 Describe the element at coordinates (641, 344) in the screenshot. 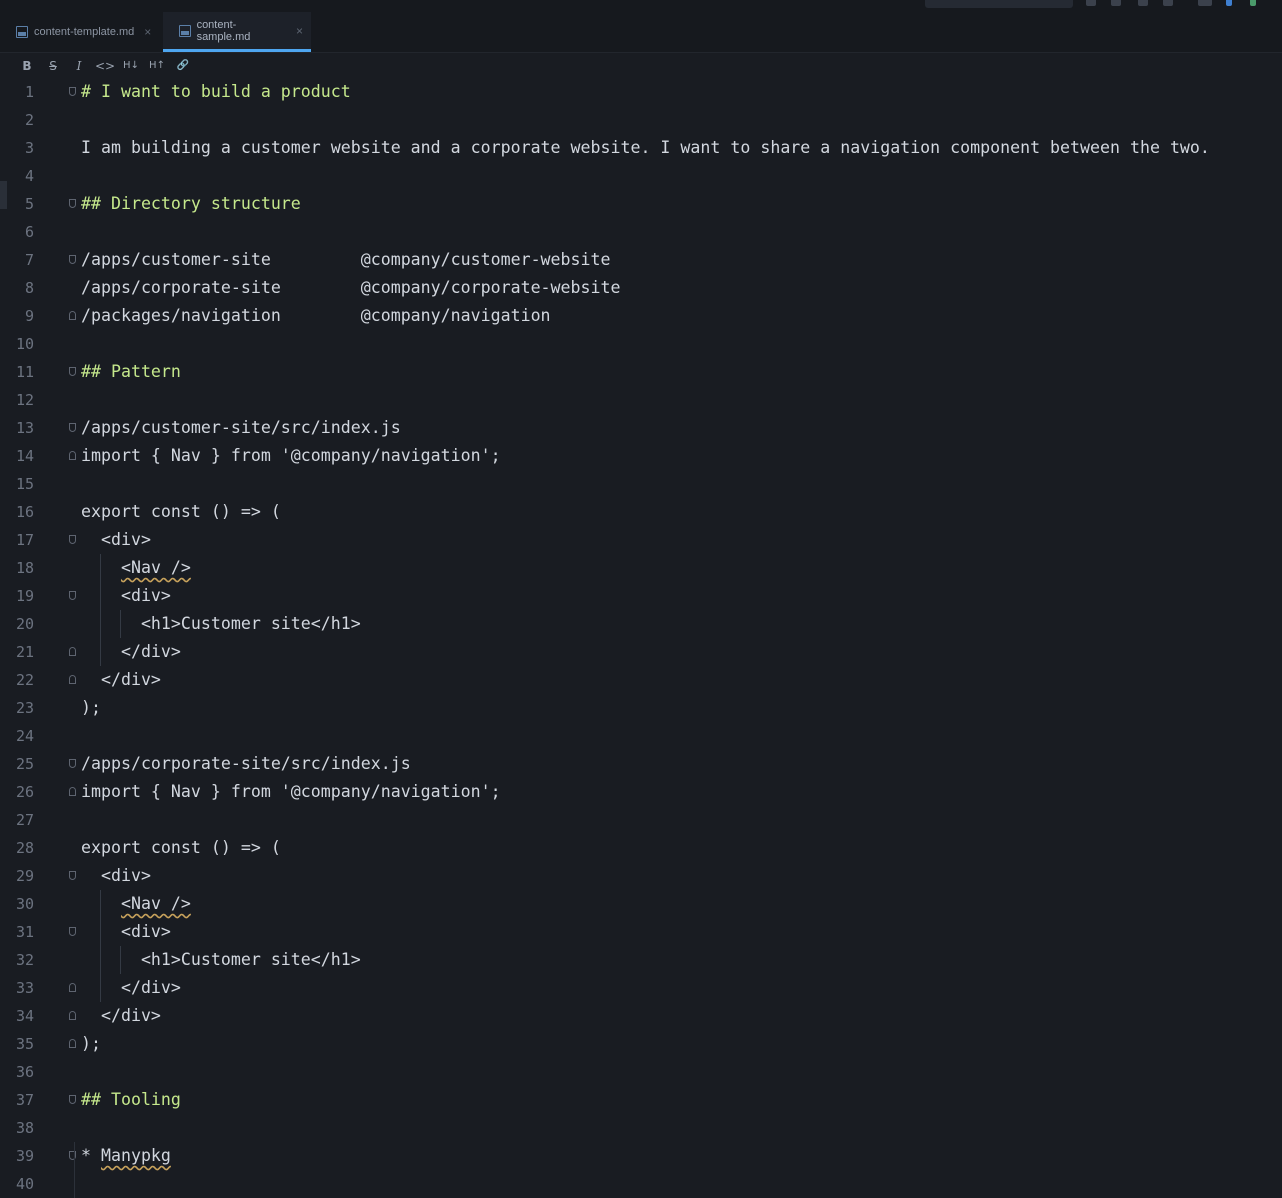

I see `code-line: 10` at that location.